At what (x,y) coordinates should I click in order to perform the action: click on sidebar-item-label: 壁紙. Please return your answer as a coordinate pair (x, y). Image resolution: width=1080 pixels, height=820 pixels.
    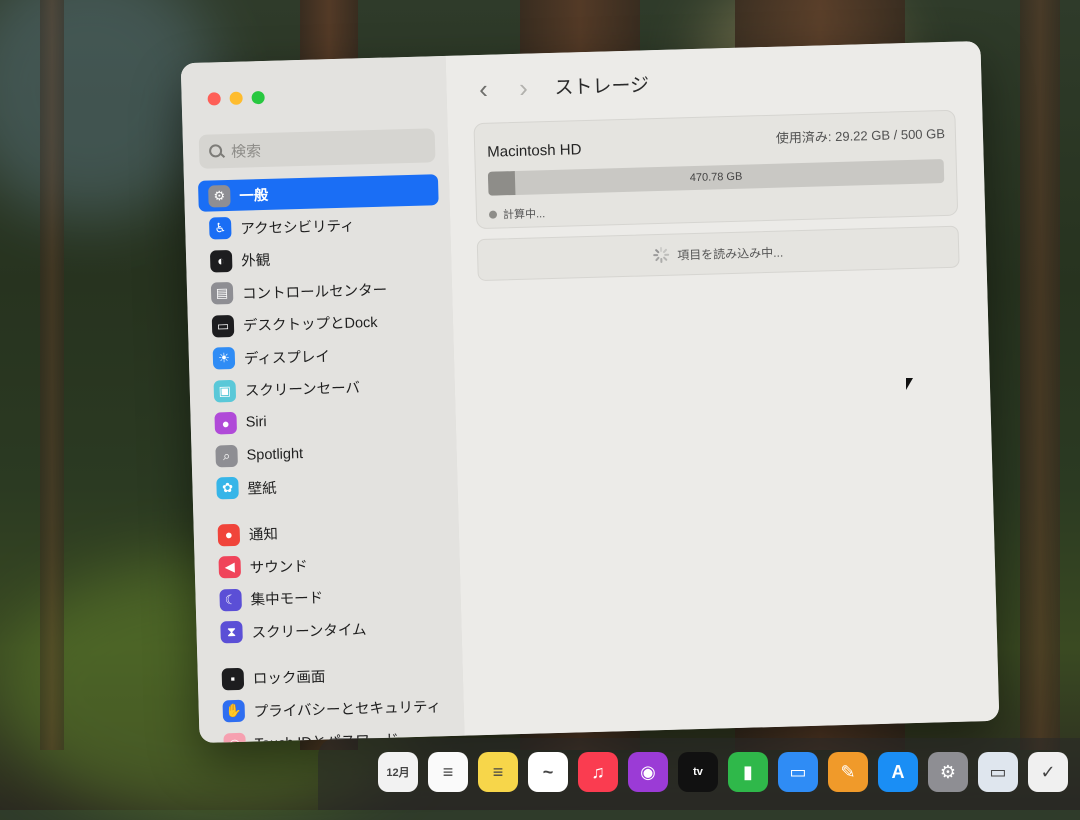
    Looking at the image, I should click on (262, 489).